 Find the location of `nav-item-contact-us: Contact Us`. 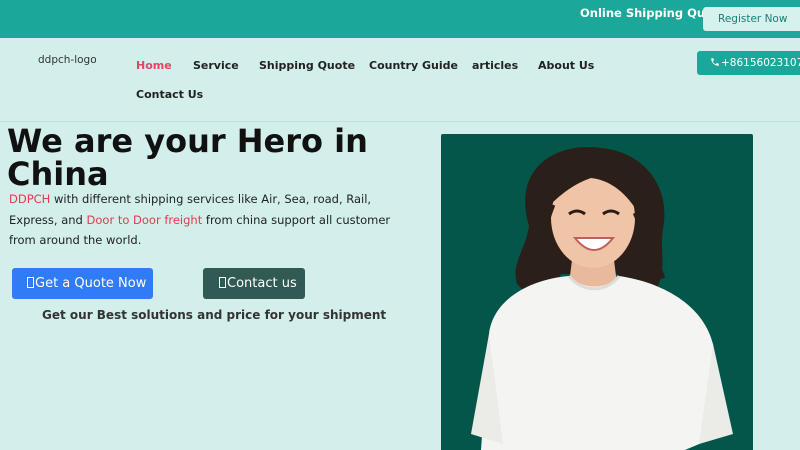

nav-item-contact-us: Contact Us is located at coordinates (169, 94).